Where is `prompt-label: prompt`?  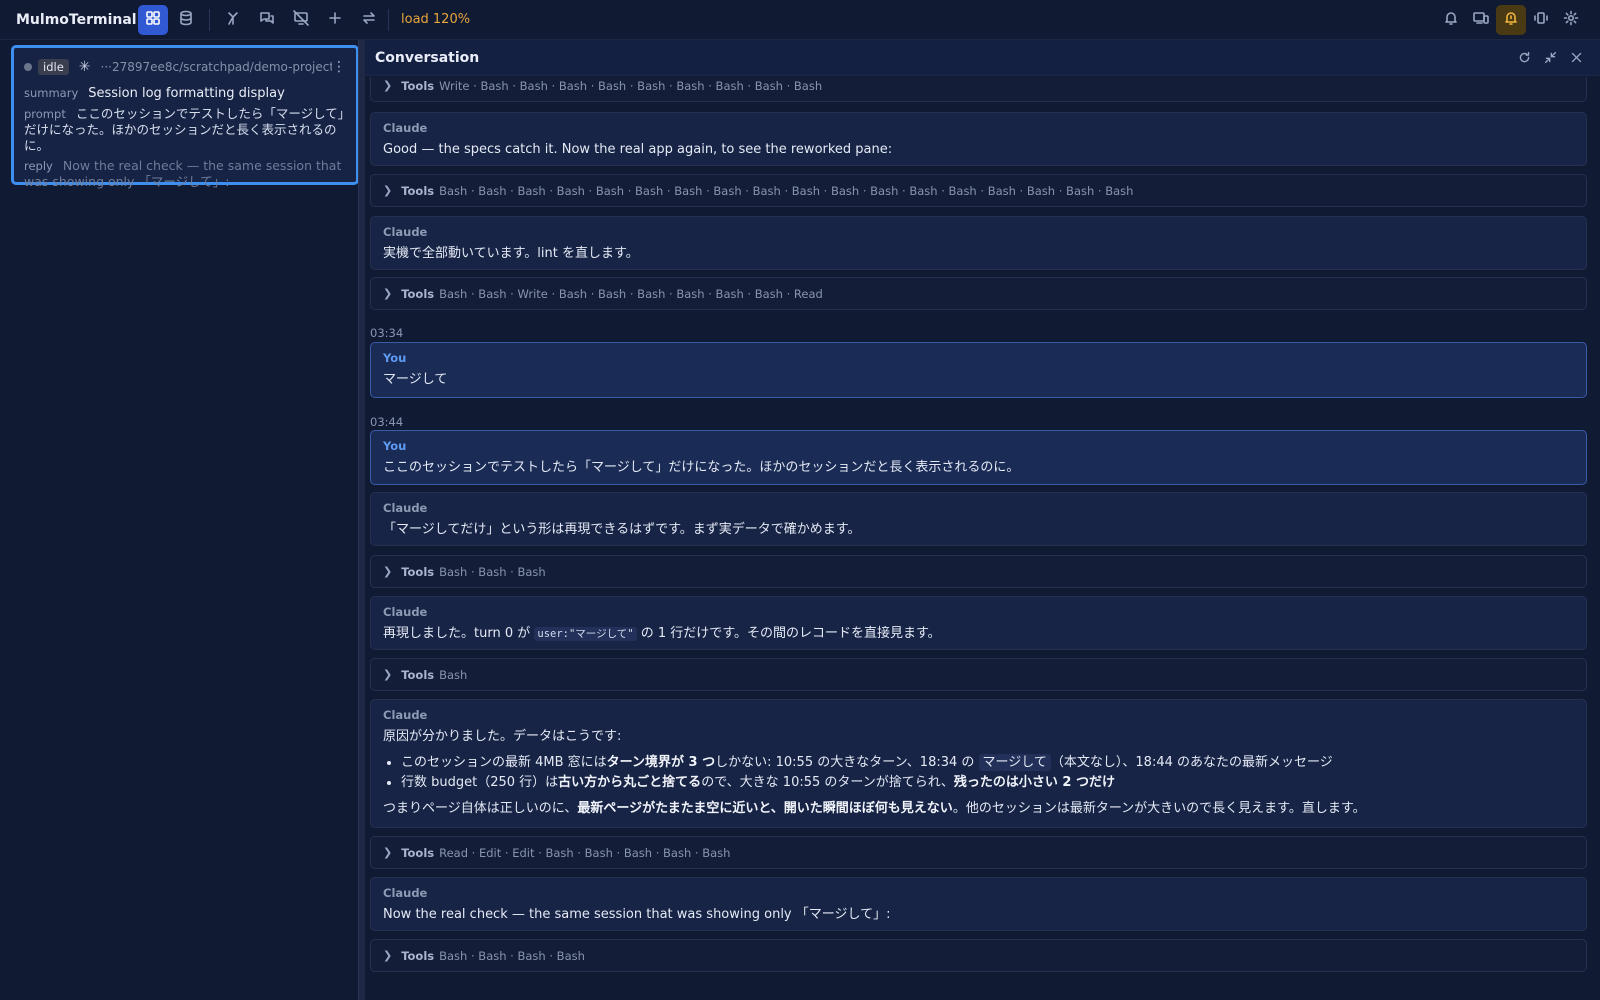
prompt-label: prompt is located at coordinates (45, 114).